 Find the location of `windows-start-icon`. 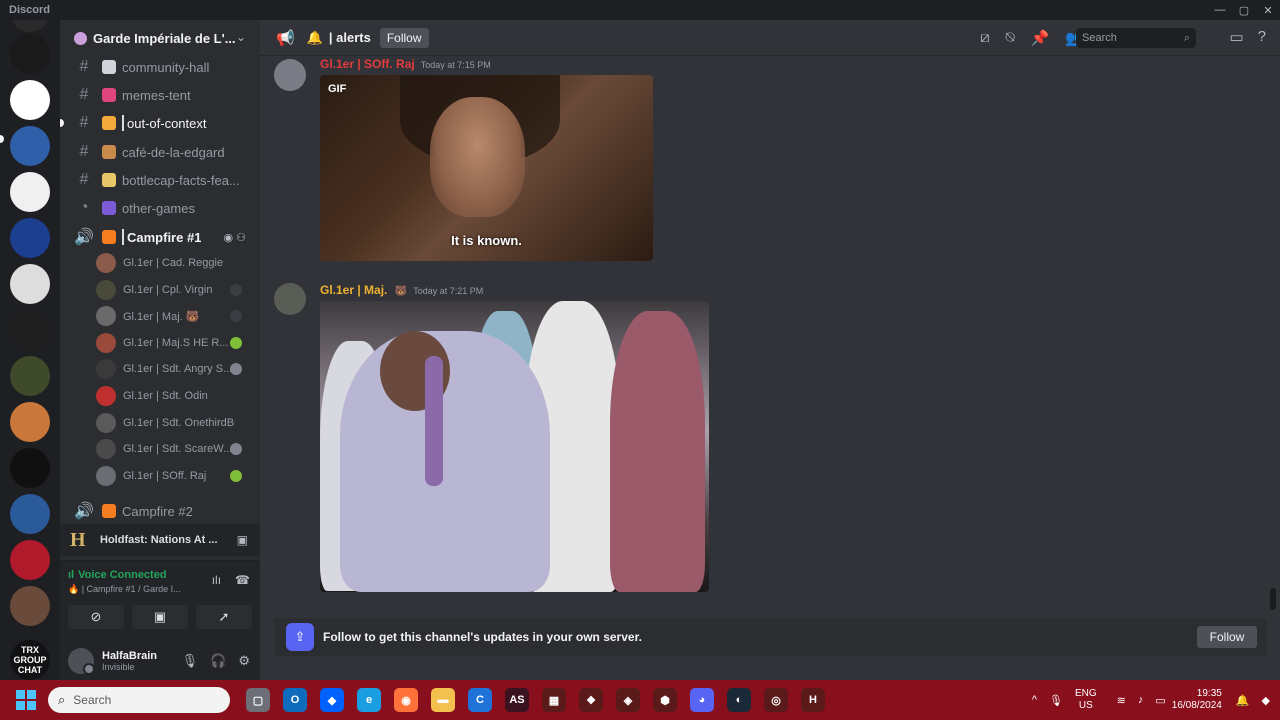

windows-start-icon is located at coordinates (26, 700).